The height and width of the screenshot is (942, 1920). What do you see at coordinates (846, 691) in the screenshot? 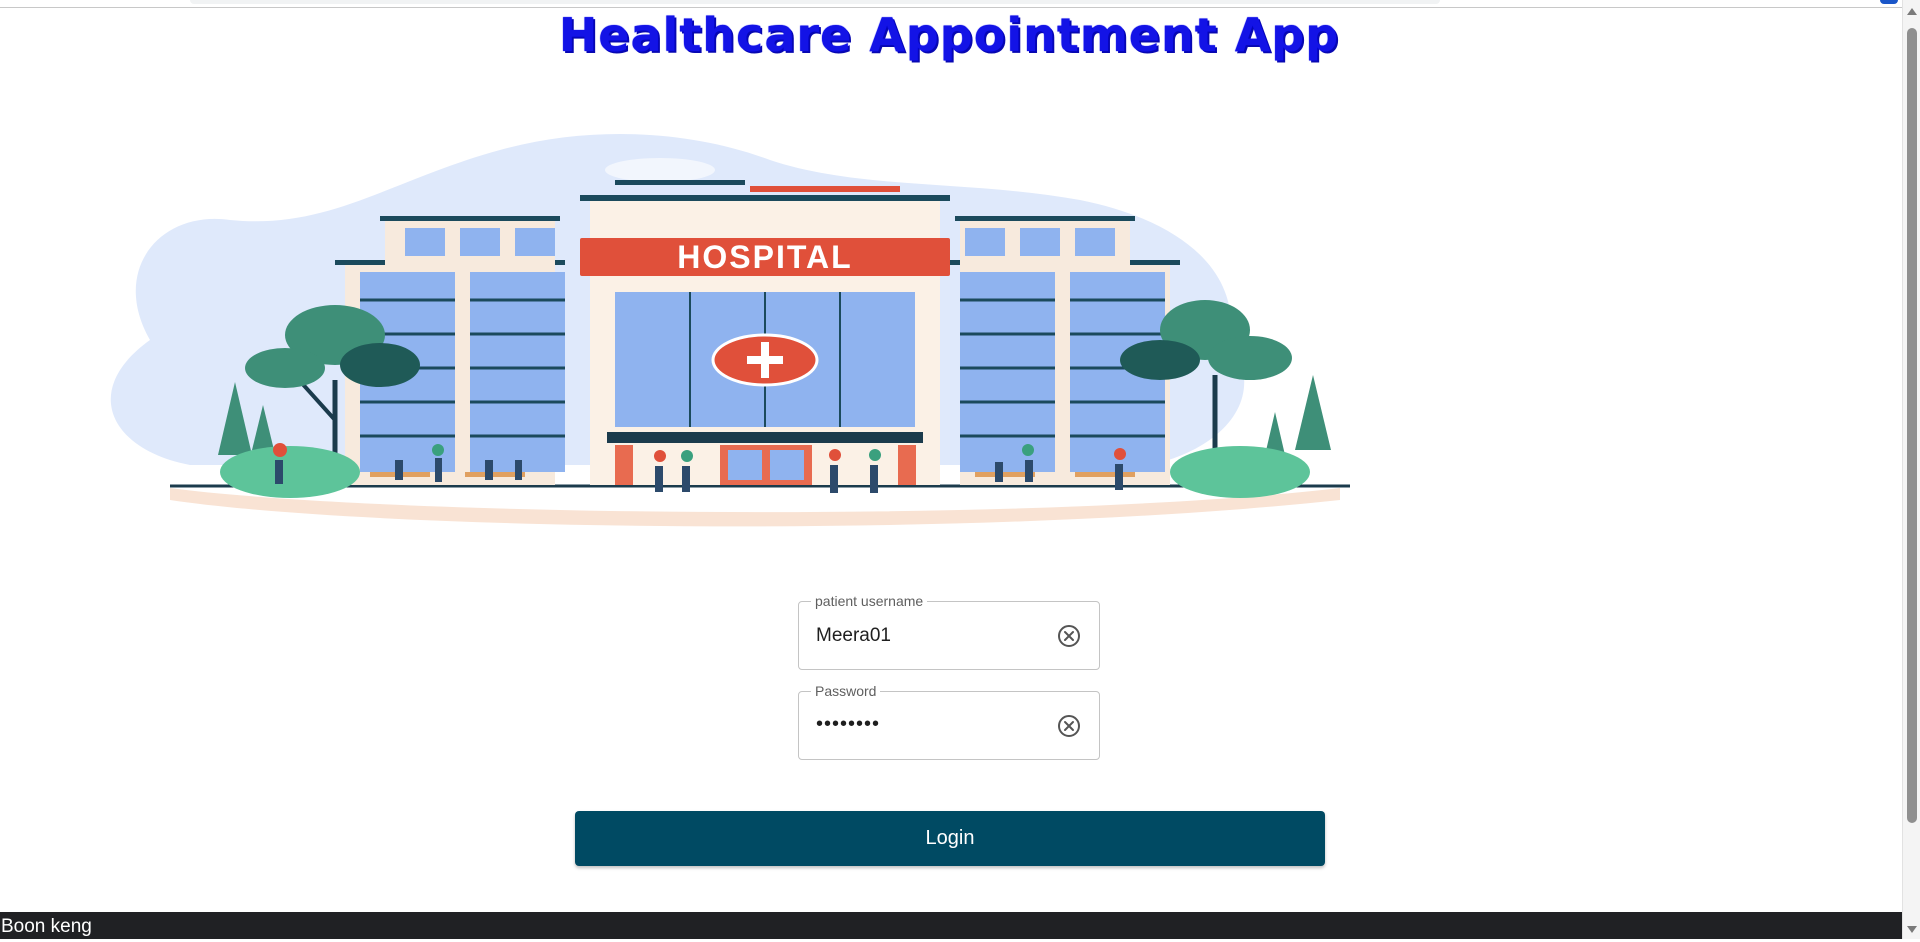
I see `password-label: Password` at bounding box center [846, 691].